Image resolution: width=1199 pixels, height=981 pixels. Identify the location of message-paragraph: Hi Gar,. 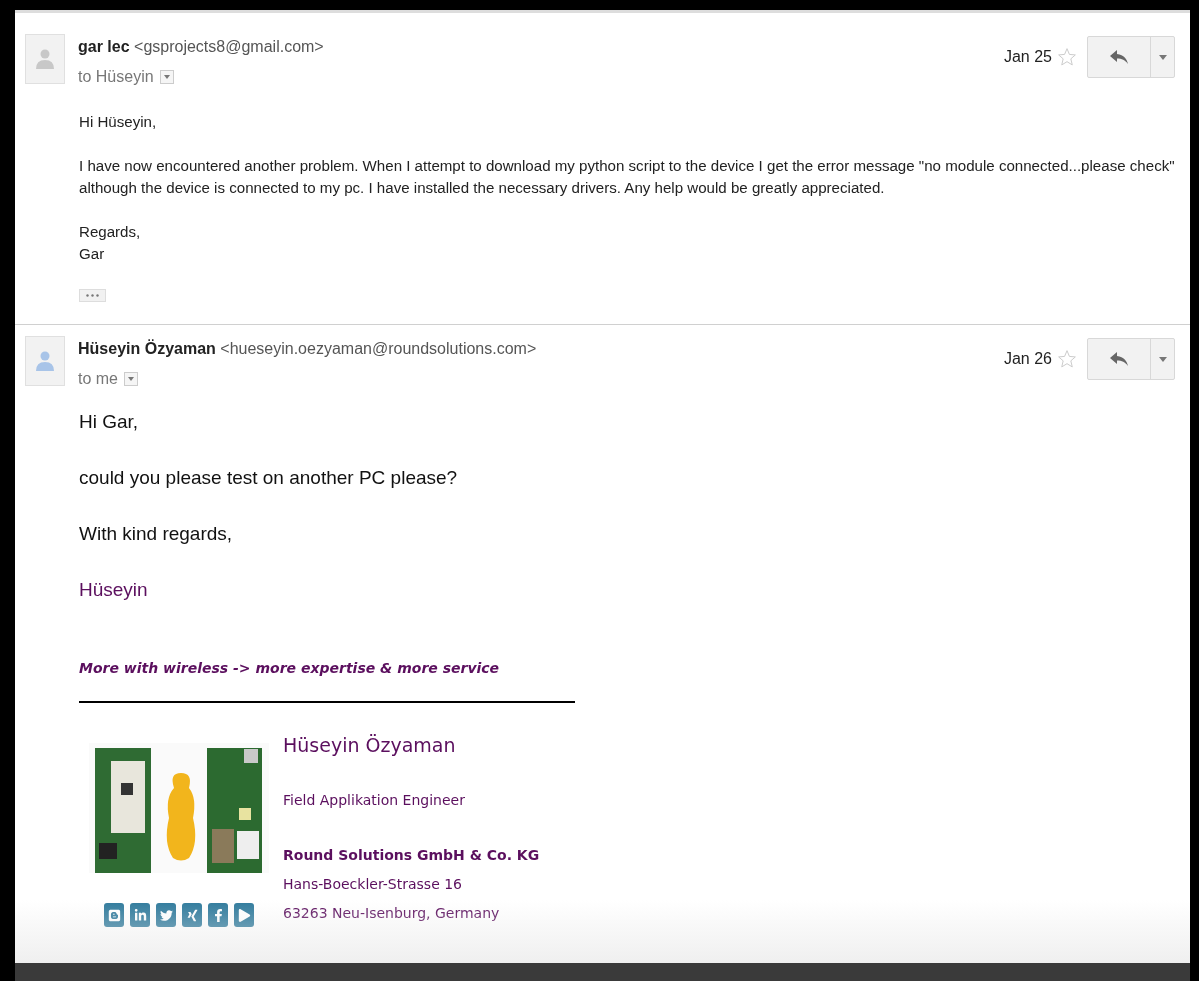
(109, 422).